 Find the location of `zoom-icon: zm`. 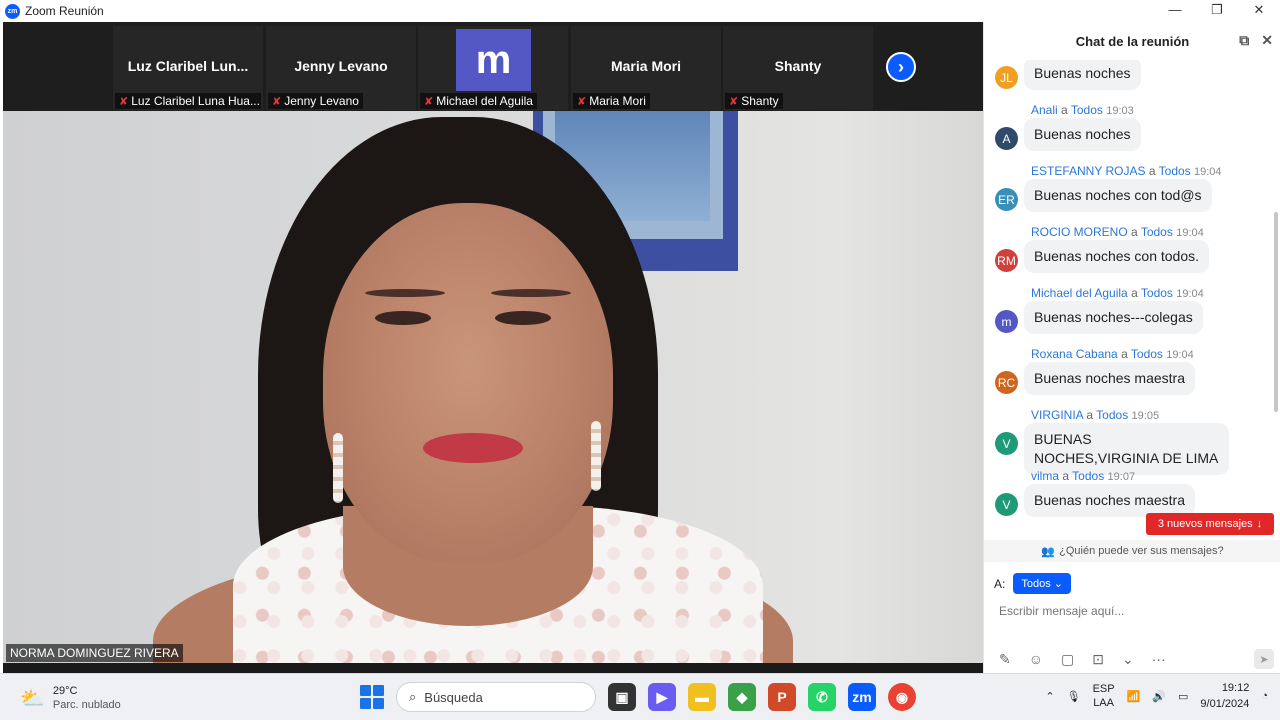

zoom-icon: zm is located at coordinates (862, 697).